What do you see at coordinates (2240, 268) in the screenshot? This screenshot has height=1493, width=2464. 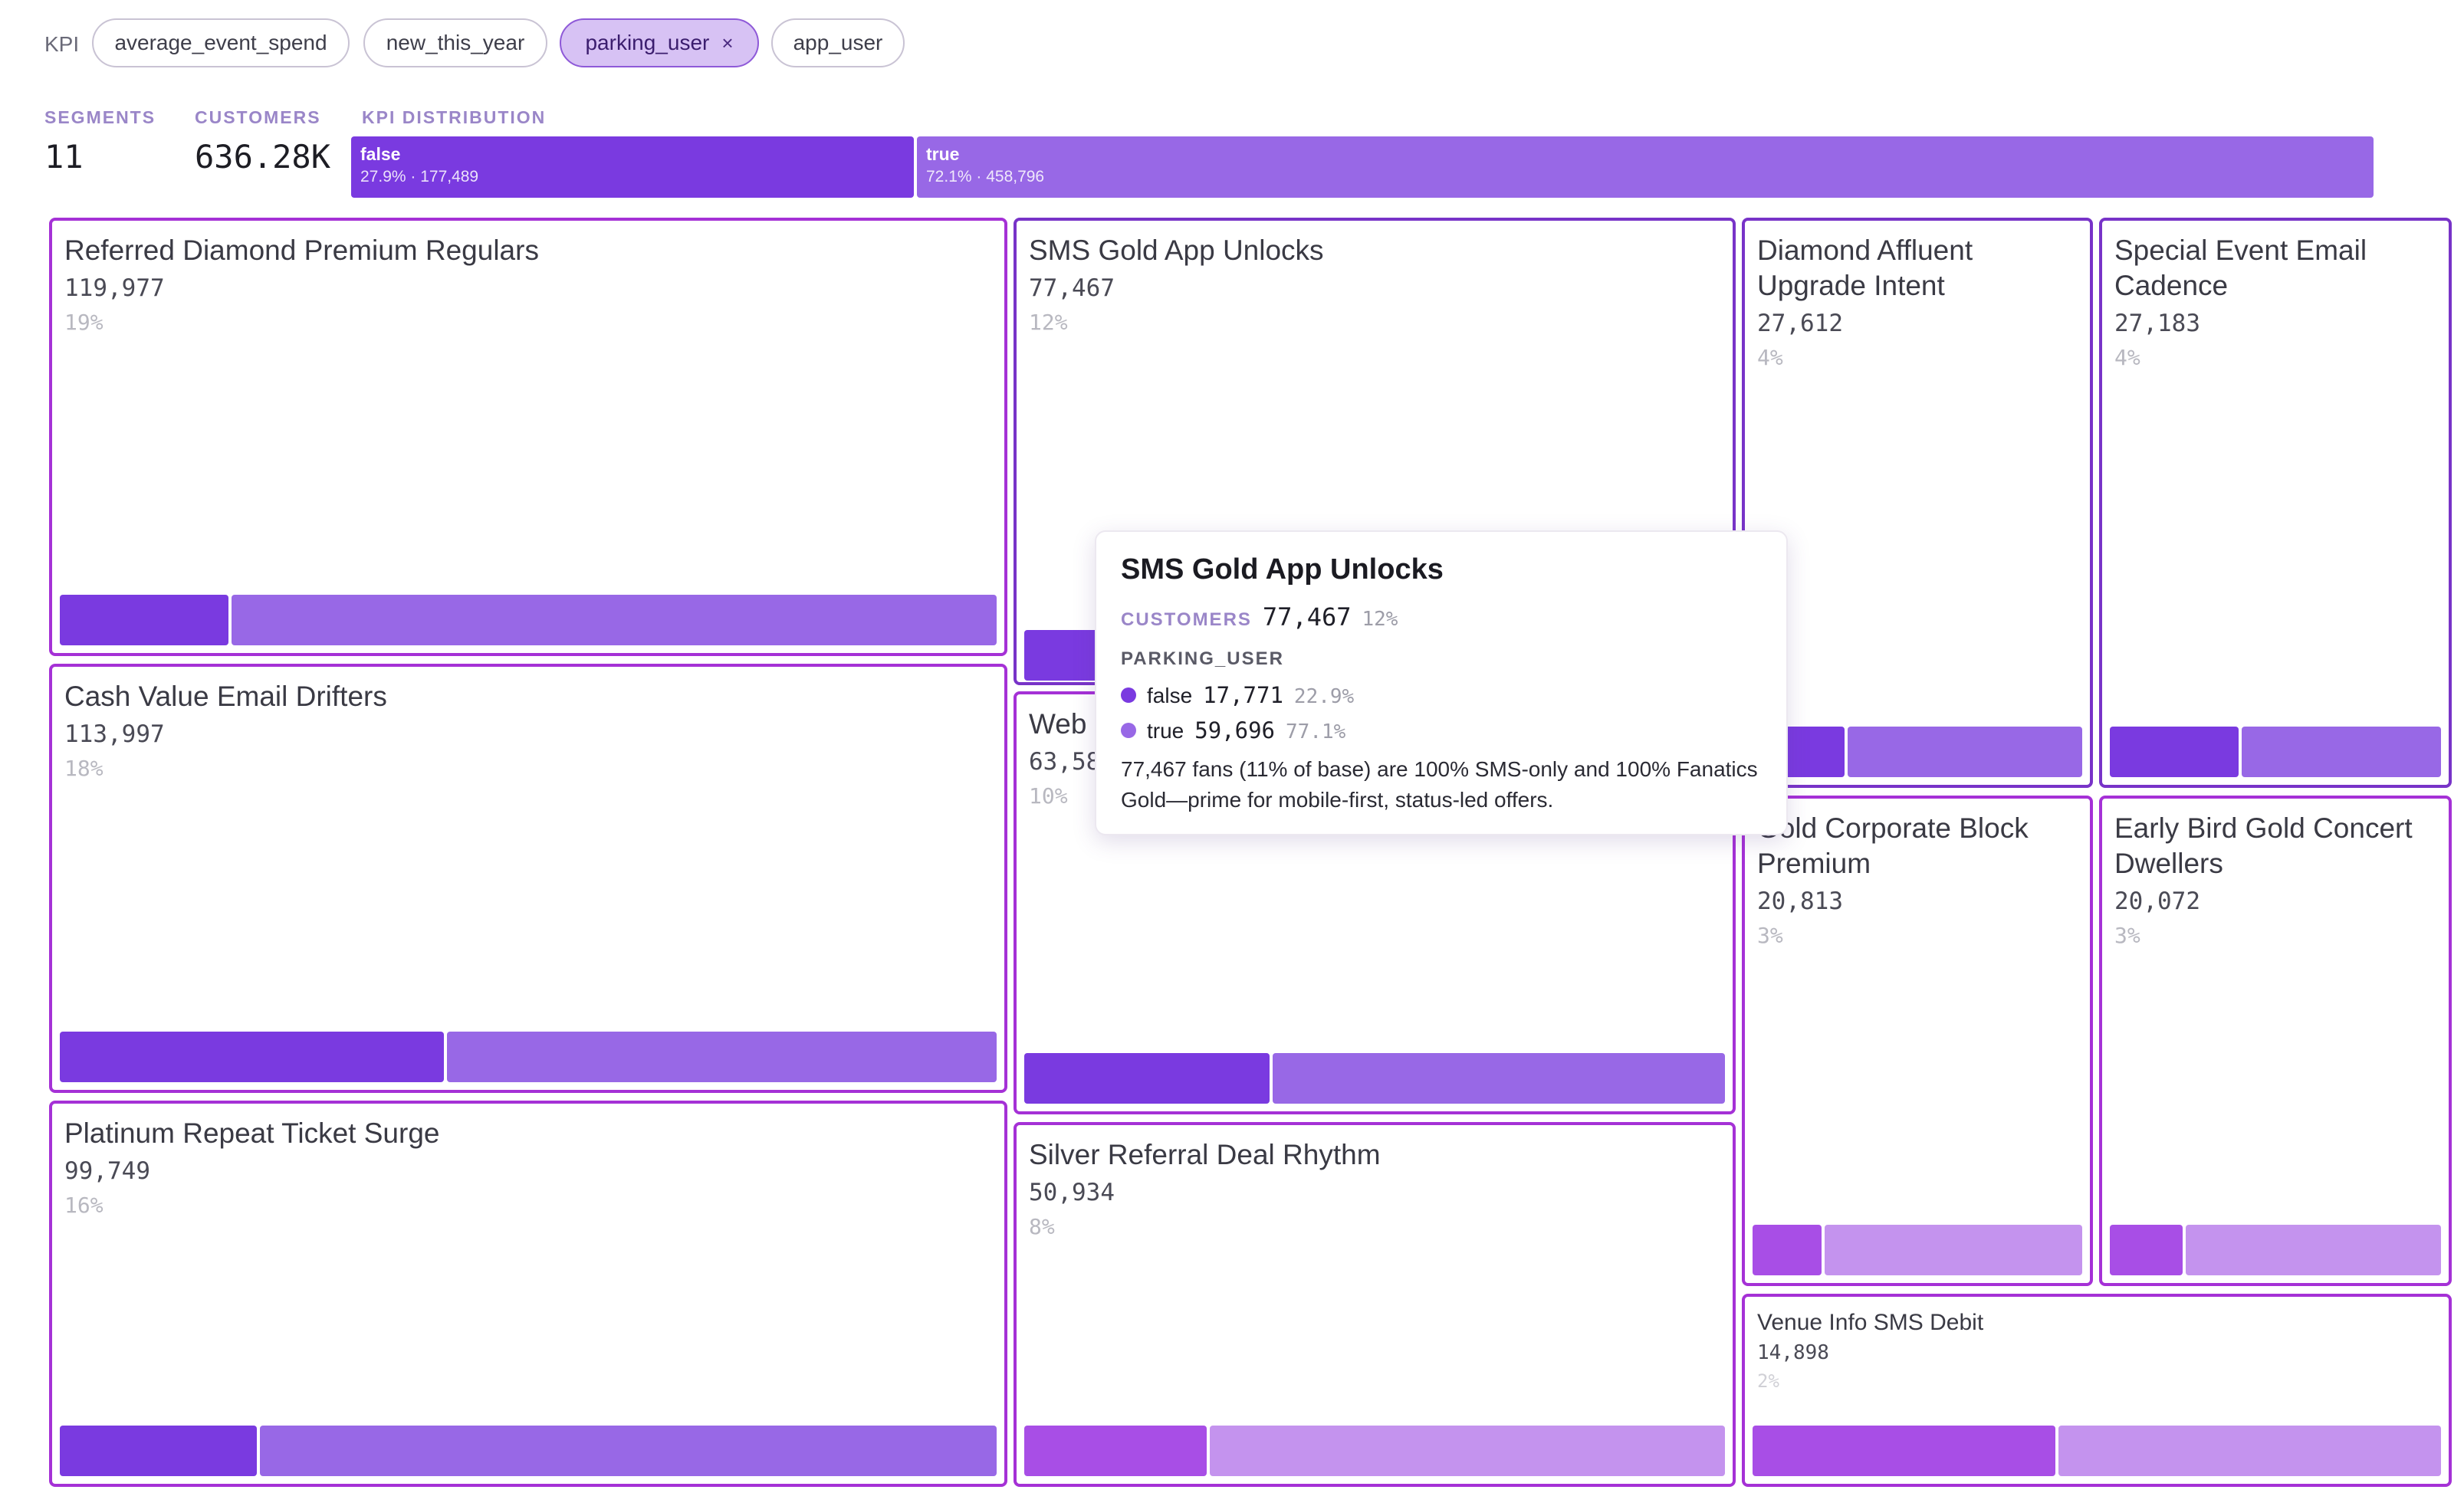 I see `segment-title: Special Event Email Cadence` at bounding box center [2240, 268].